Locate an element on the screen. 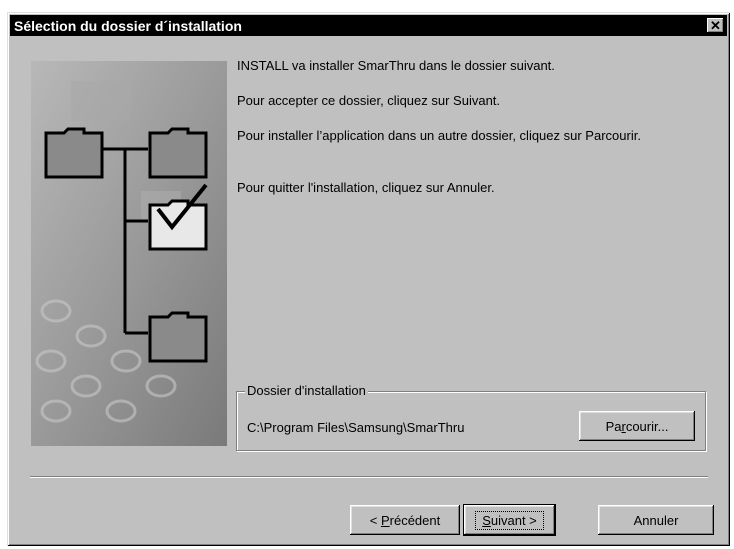 Image resolution: width=734 pixels, height=549 pixels. close-button: ✕ is located at coordinates (715, 25).